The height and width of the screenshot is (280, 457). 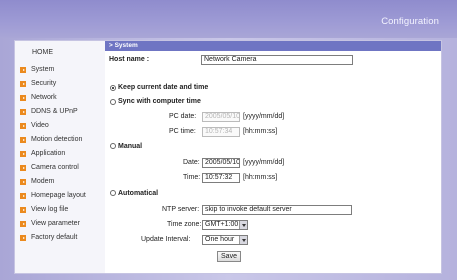 What do you see at coordinates (48, 153) in the screenshot?
I see `sidebar-item-label: Application` at bounding box center [48, 153].